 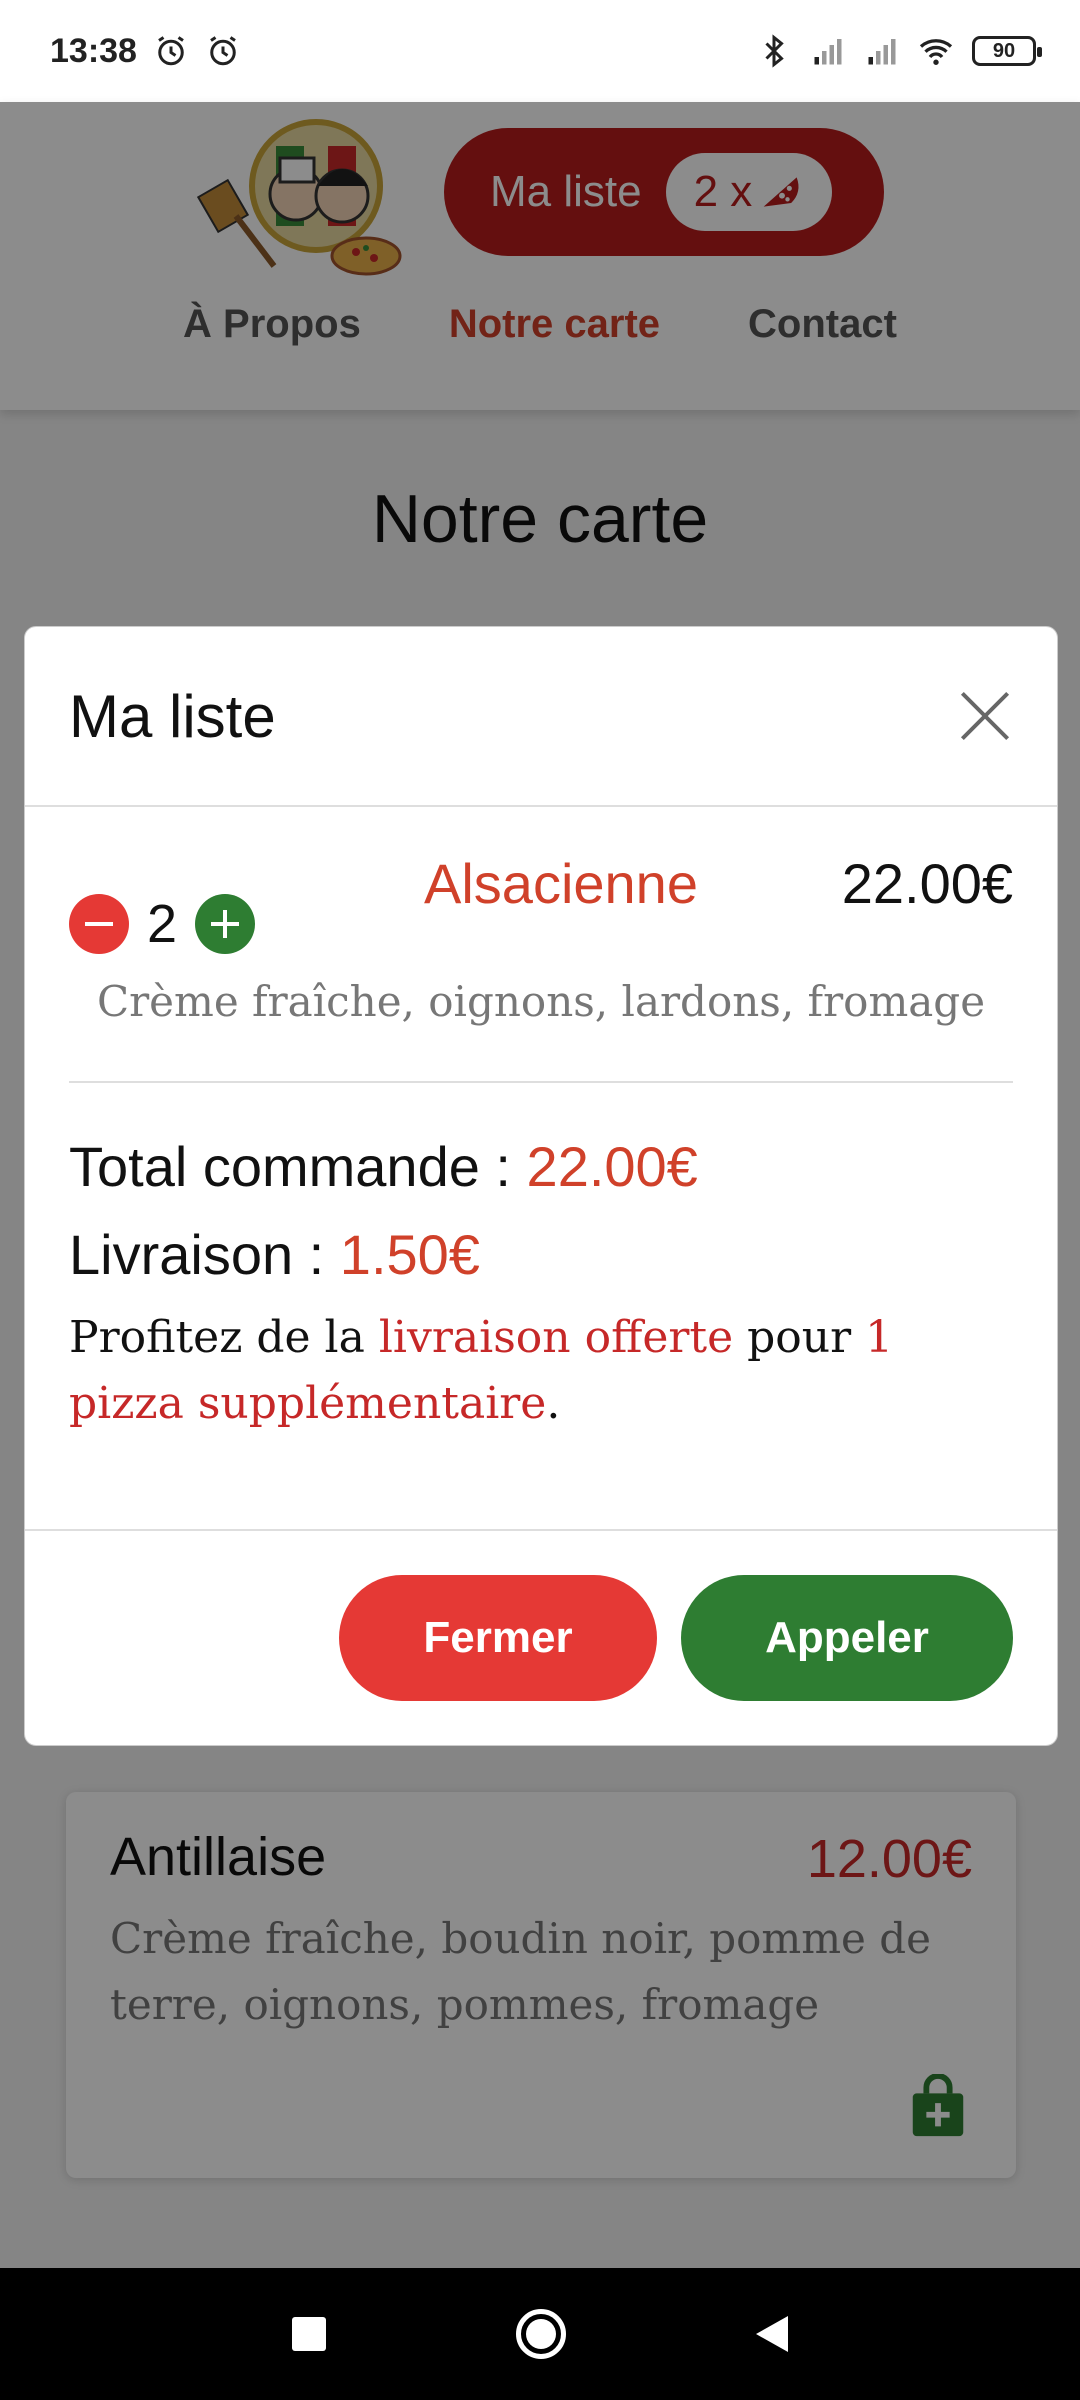 I want to click on system-nav-bar, so click(x=540, y=2334).